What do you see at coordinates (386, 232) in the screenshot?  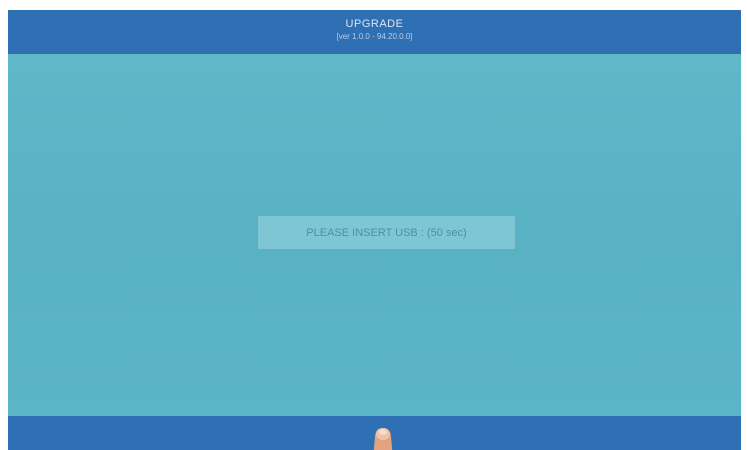 I see `usb-prompt-message: PLEASE INSERT USB : (50 sec)` at bounding box center [386, 232].